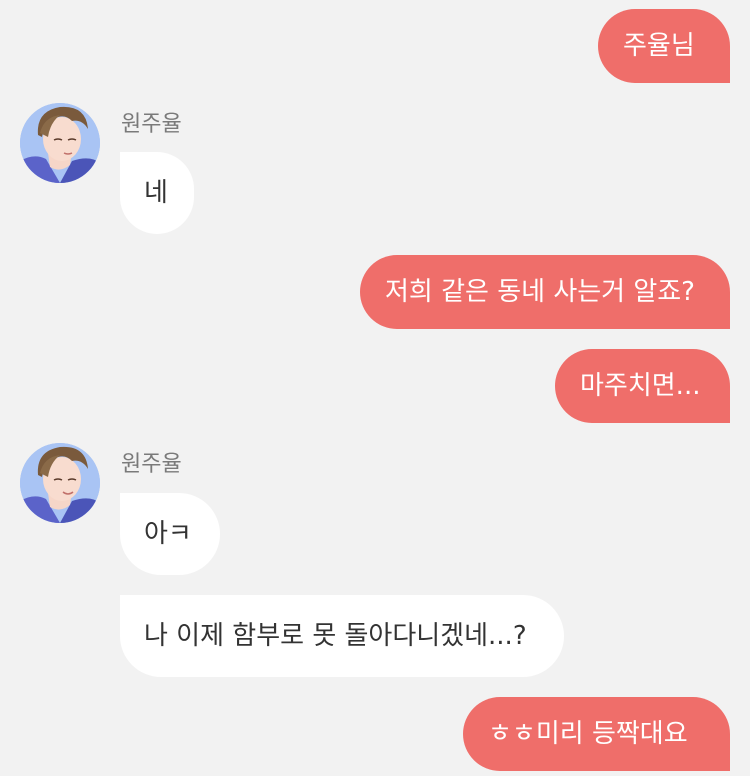  I want to click on message-text: 아ㅋ, so click(168, 534).